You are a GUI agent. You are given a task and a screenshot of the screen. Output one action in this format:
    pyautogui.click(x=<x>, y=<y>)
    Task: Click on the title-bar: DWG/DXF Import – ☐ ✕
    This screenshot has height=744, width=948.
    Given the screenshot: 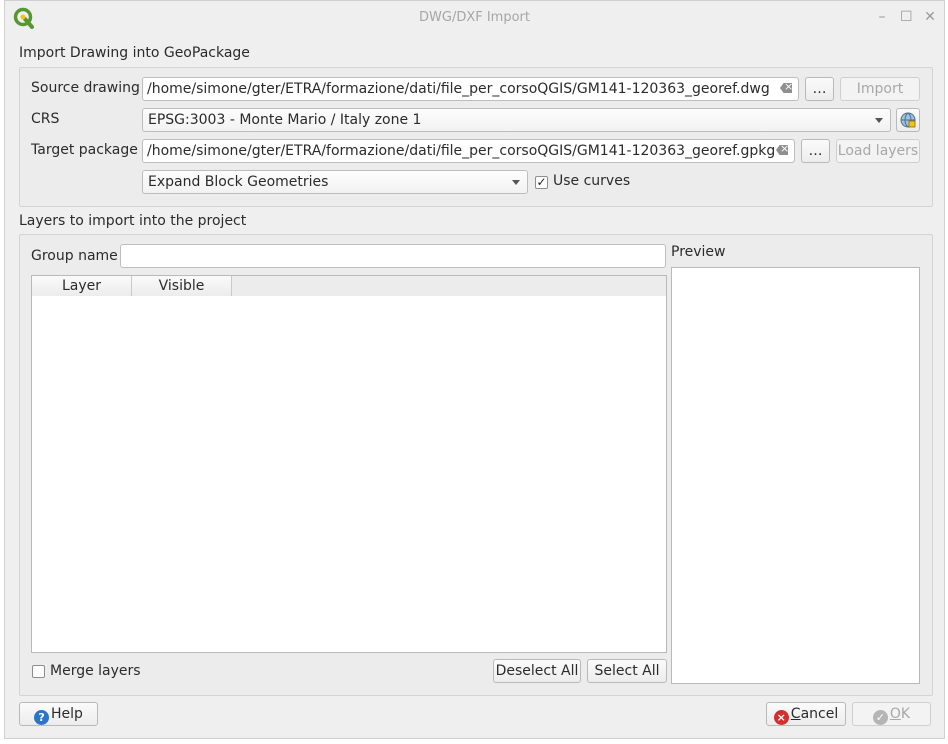 What is the action you would take?
    pyautogui.click(x=474, y=18)
    